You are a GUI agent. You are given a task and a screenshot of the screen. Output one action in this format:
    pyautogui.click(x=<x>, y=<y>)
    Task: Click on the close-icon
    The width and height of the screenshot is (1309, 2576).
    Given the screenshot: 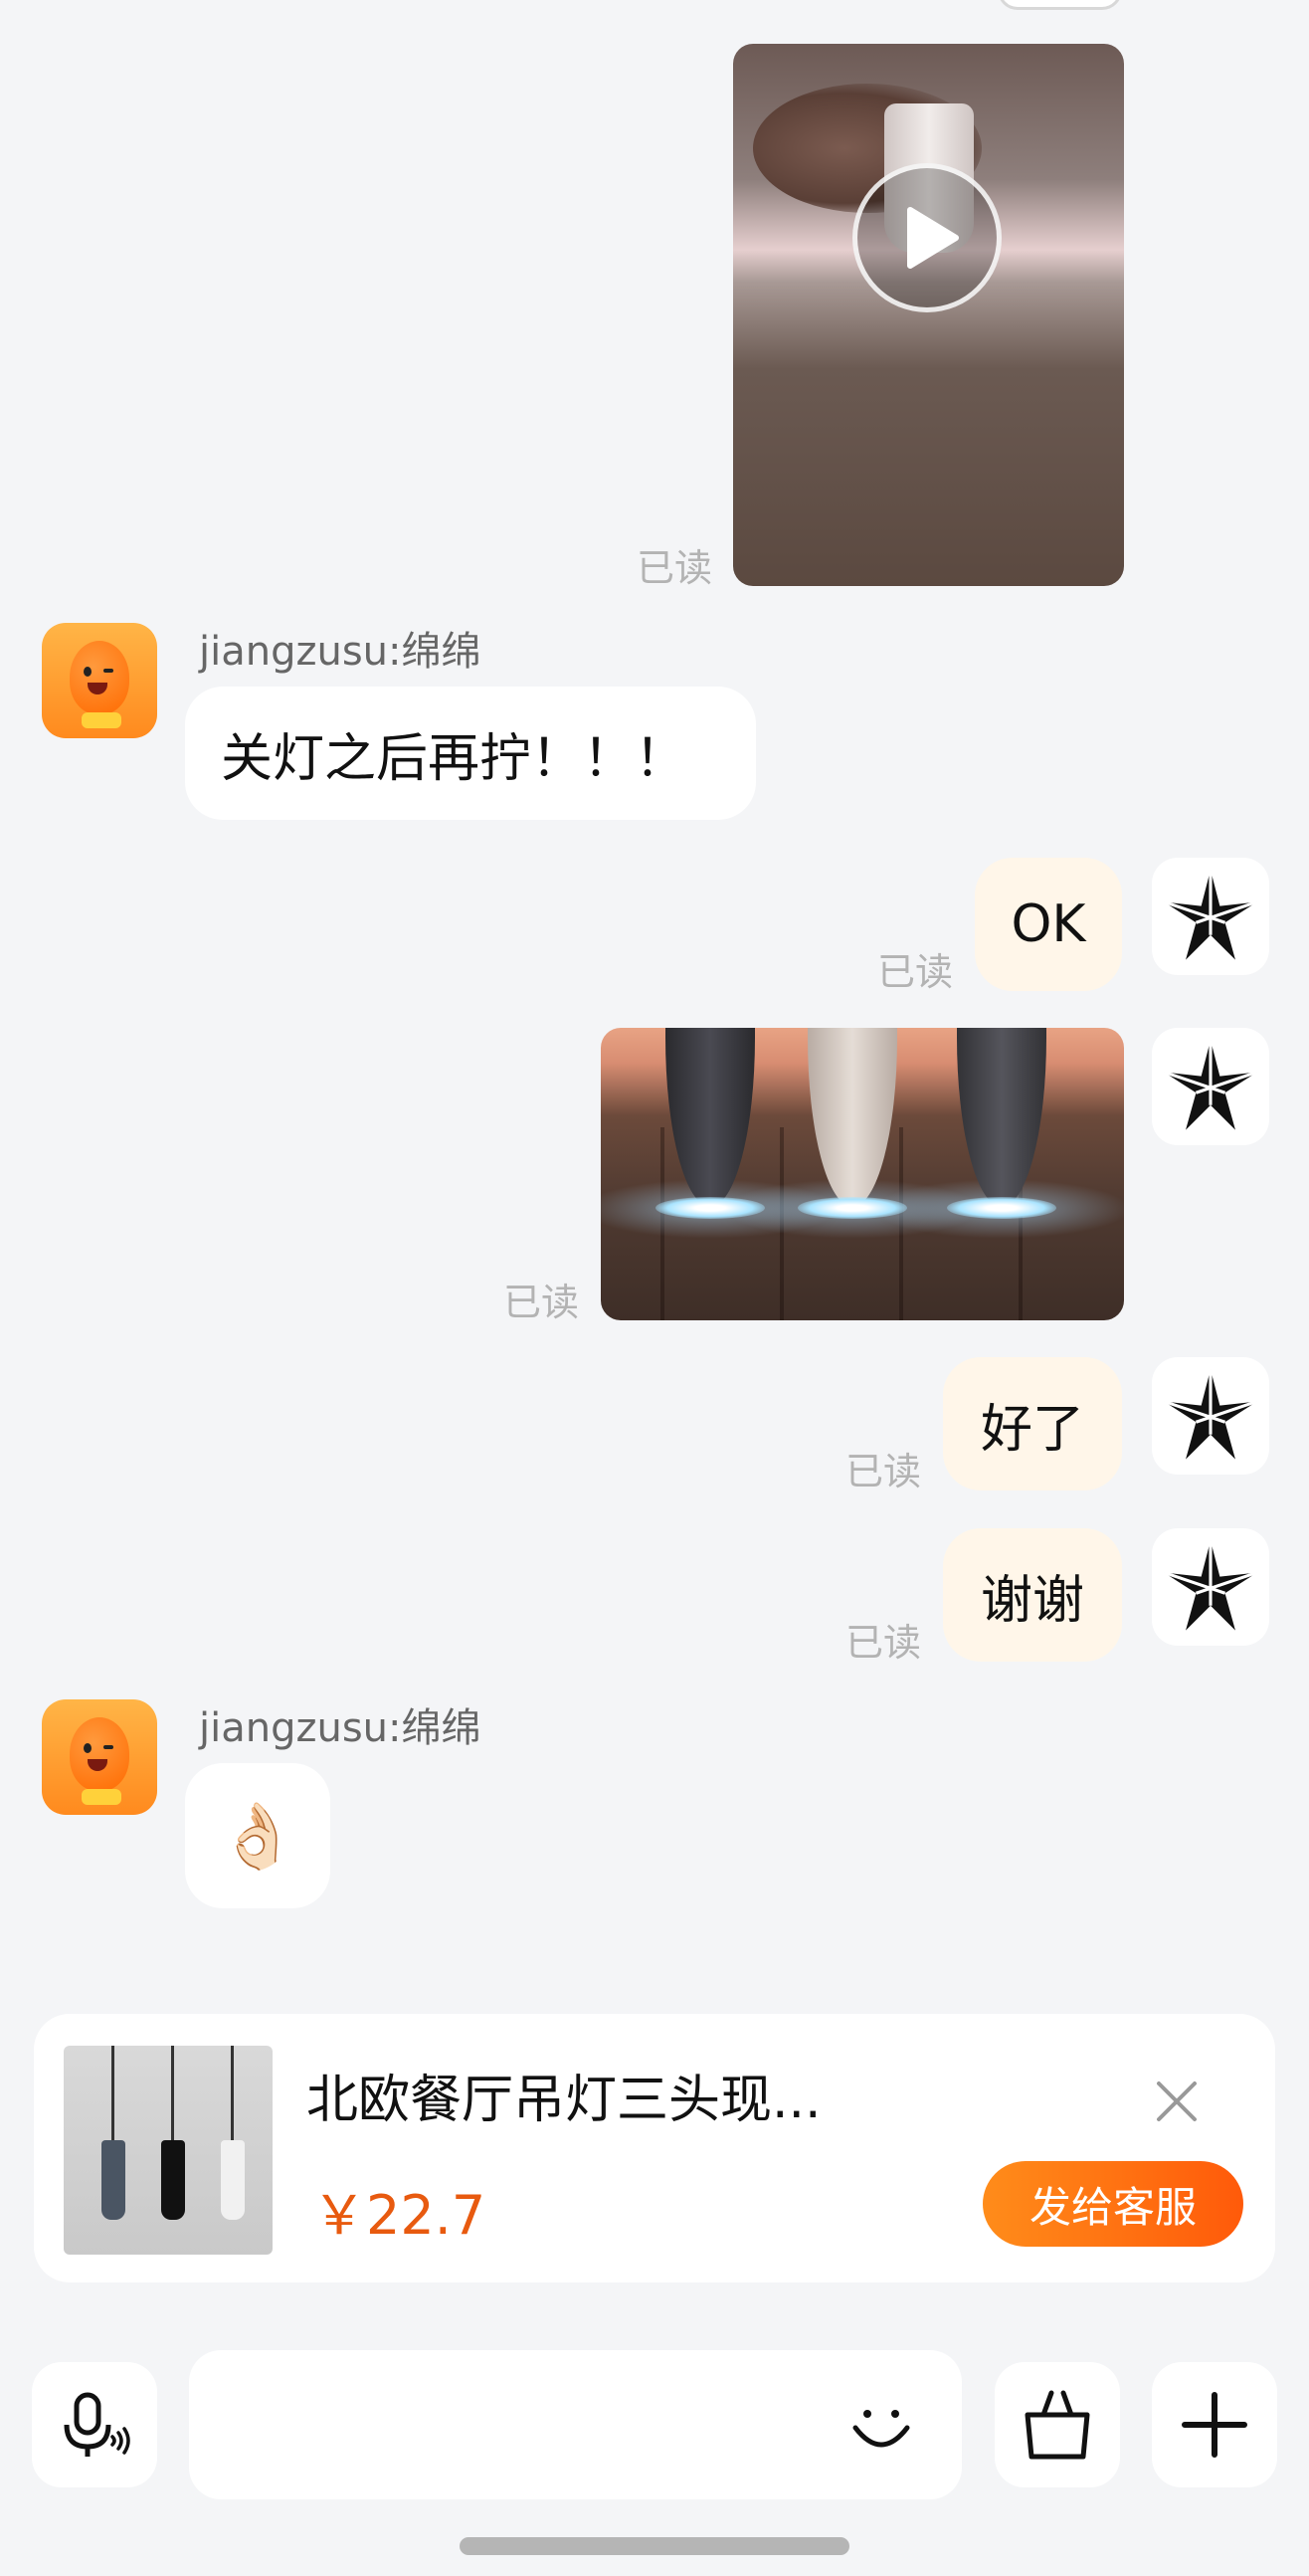 What is the action you would take?
    pyautogui.click(x=1177, y=2101)
    